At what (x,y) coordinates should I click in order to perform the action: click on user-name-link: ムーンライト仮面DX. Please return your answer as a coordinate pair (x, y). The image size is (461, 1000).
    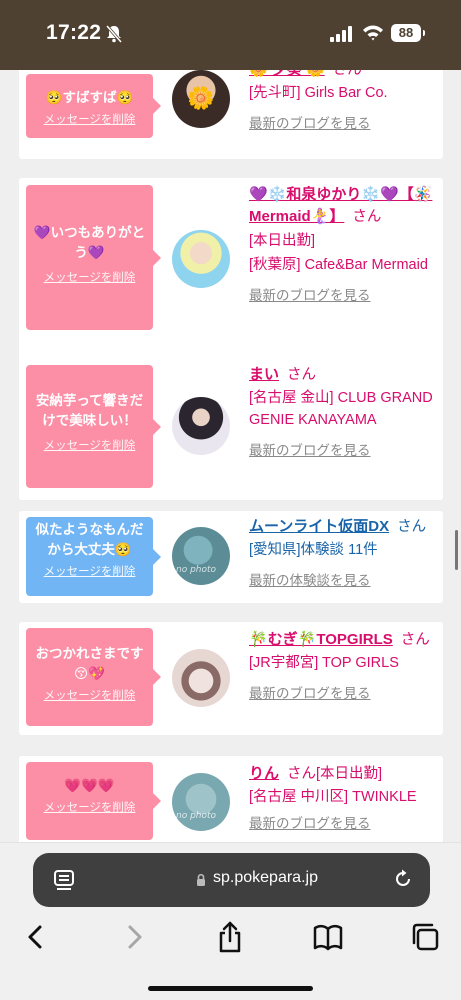
    Looking at the image, I should click on (319, 526).